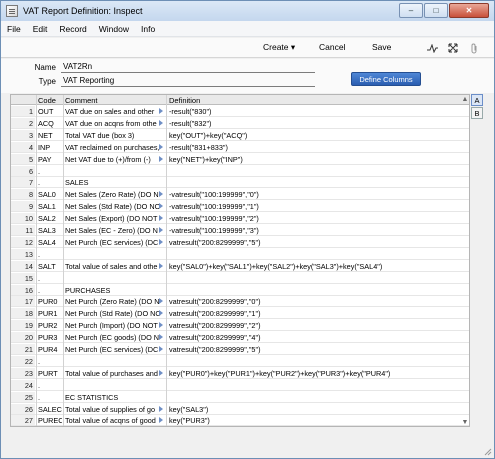 The width and height of the screenshot is (495, 459). Describe the element at coordinates (453, 48) in the screenshot. I see `expand-icon` at that location.